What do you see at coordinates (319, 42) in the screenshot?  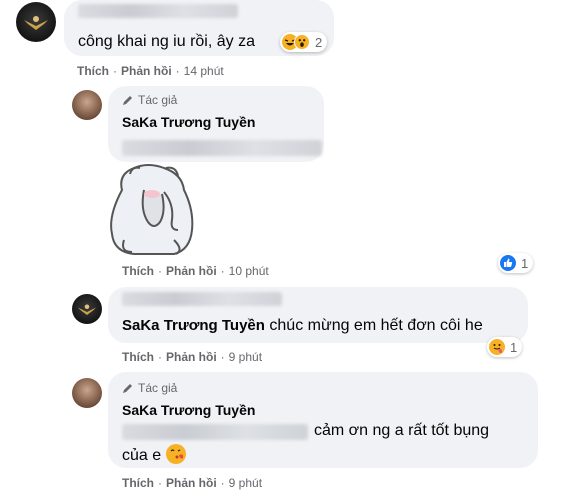 I see `reaction-count: 2` at bounding box center [319, 42].